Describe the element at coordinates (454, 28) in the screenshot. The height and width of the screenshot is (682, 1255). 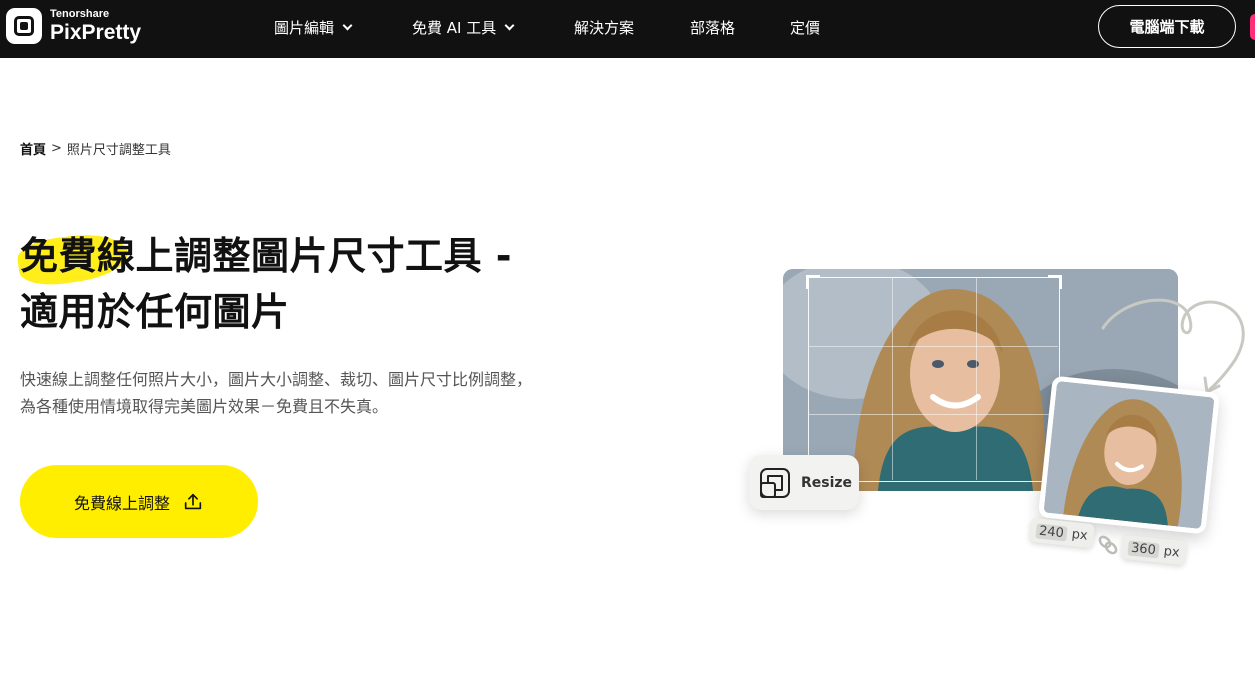
I see `nav-label: 免費 AI 工具` at that location.